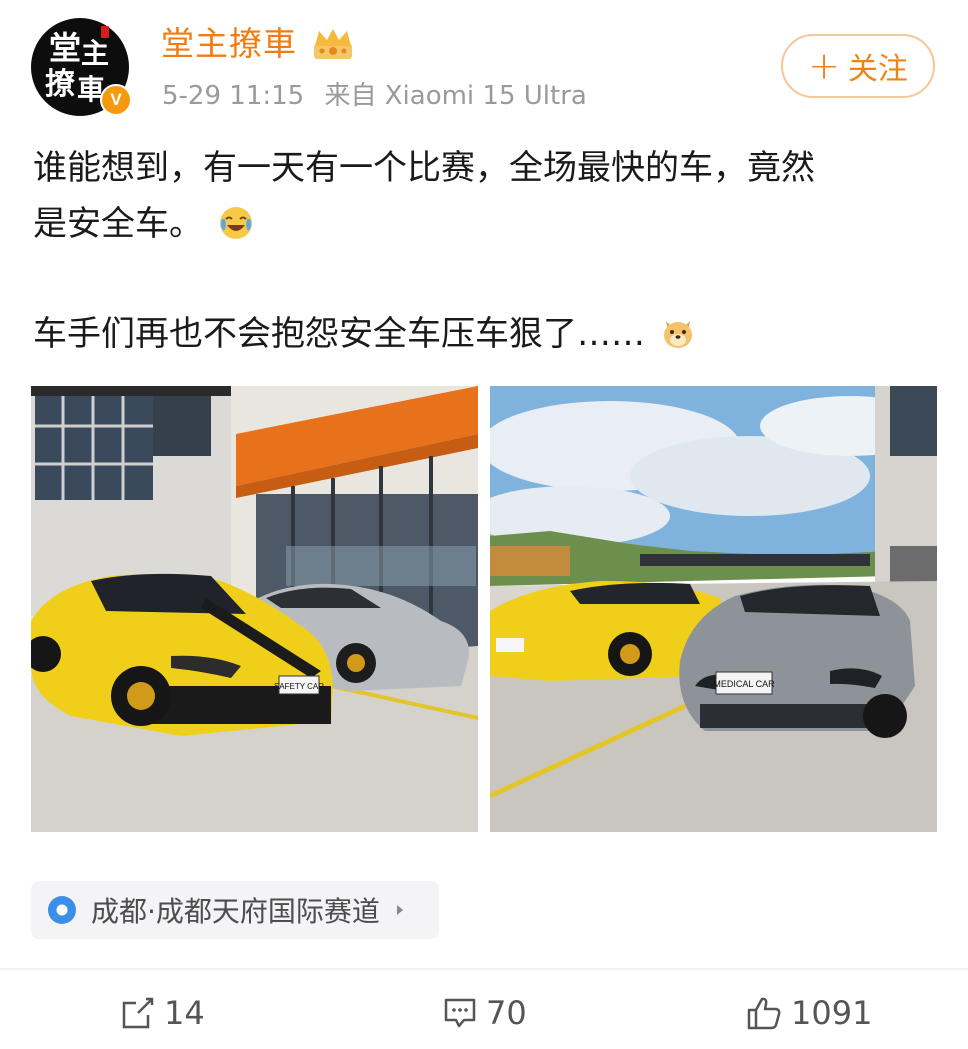  Describe the element at coordinates (118, 224) in the screenshot. I see `post-text-segment: 是安全车。` at that location.